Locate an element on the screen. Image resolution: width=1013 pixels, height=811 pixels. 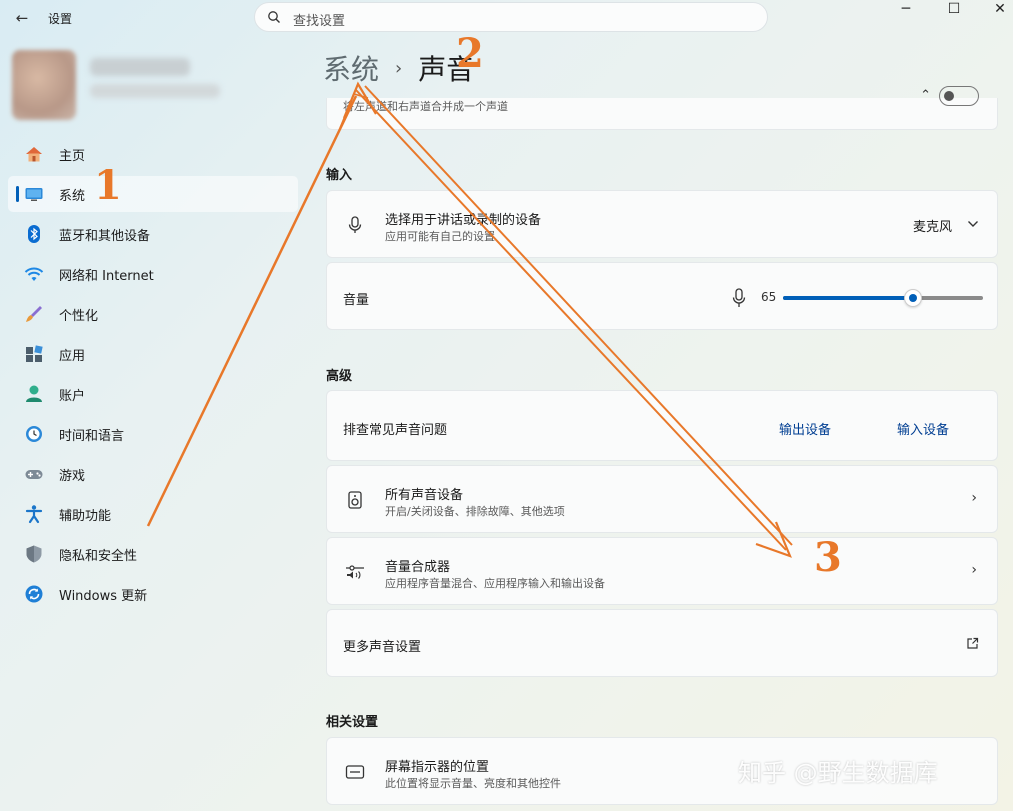
volume-mixer-card: 音量合成器 应用程序音量混合、应用程序输入和输出设备 › is located at coordinates (662, 571).